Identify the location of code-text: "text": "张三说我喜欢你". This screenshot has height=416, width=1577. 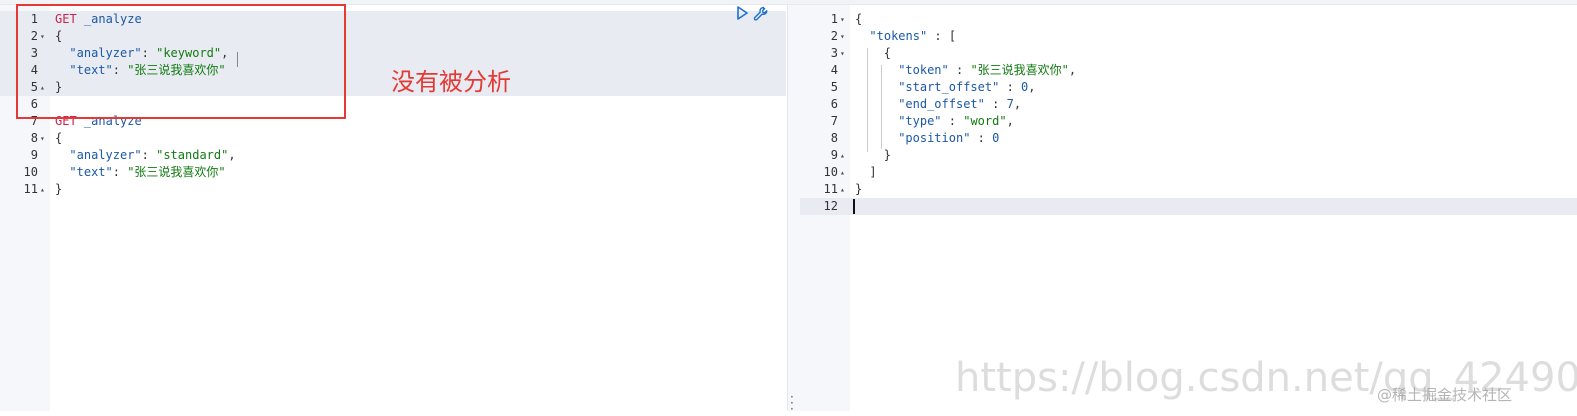
(147, 172).